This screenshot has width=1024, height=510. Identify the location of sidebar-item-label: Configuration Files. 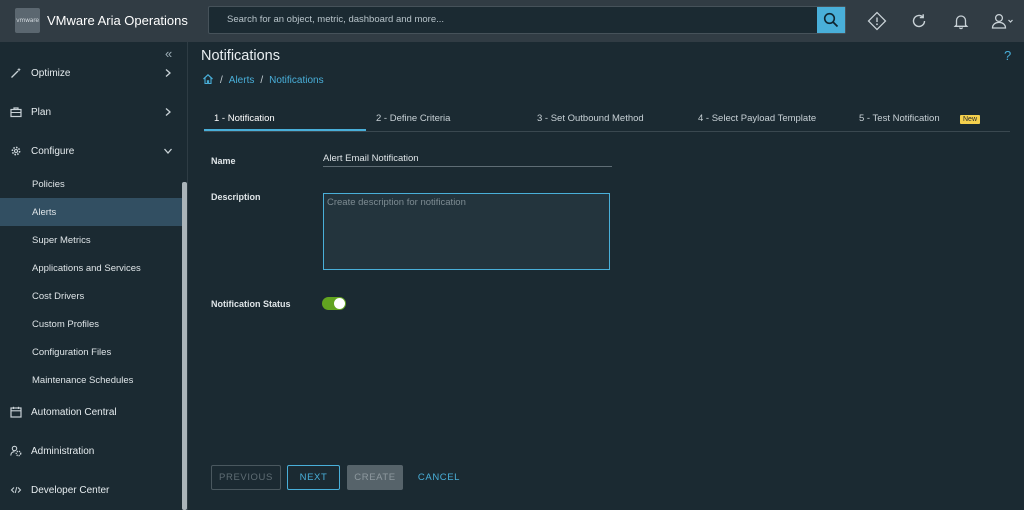
(72, 352).